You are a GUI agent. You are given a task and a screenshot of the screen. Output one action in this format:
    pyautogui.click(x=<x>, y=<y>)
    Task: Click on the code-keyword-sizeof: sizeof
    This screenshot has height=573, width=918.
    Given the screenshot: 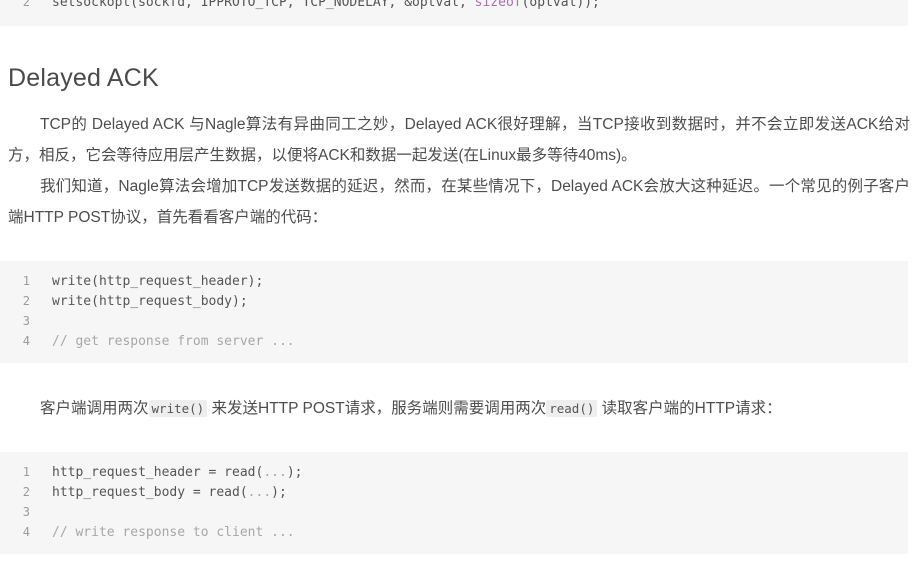 What is the action you would take?
    pyautogui.click(x=498, y=5)
    